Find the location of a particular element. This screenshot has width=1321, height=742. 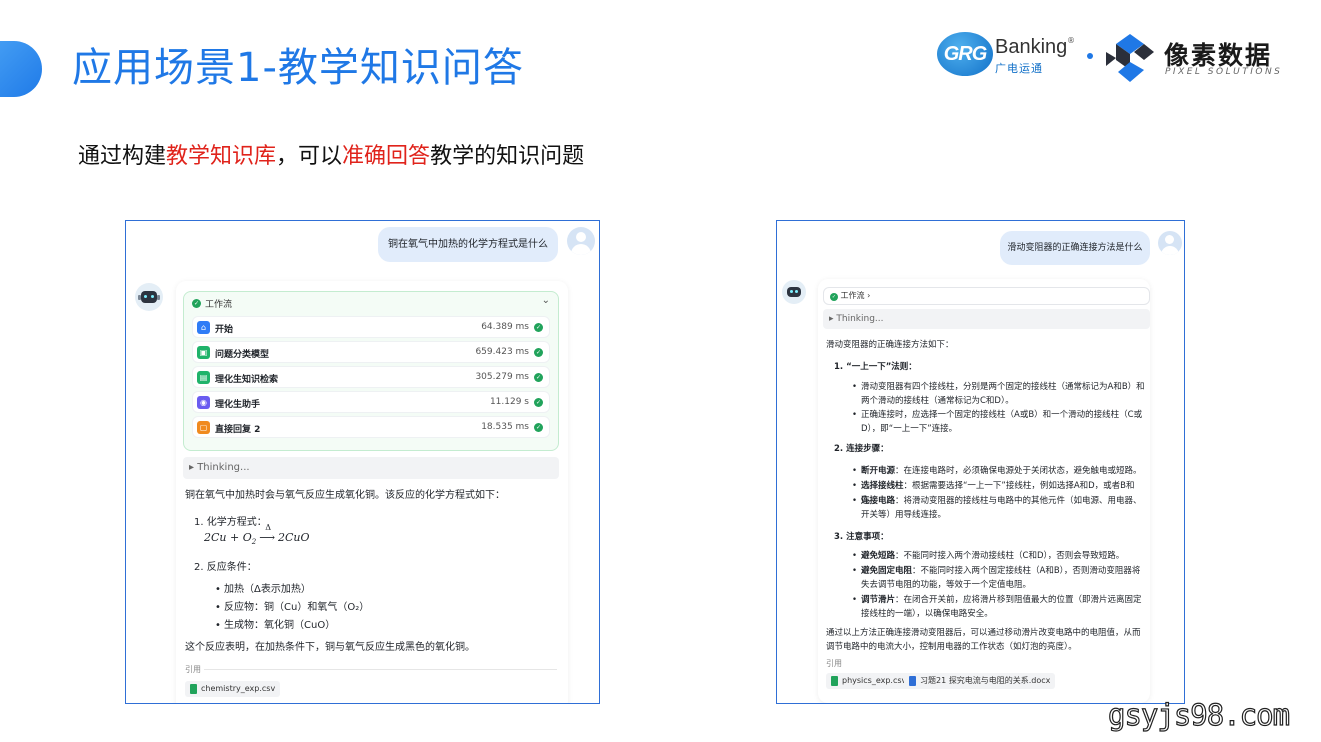

chevron-down-icon: ⌄ is located at coordinates (546, 300).